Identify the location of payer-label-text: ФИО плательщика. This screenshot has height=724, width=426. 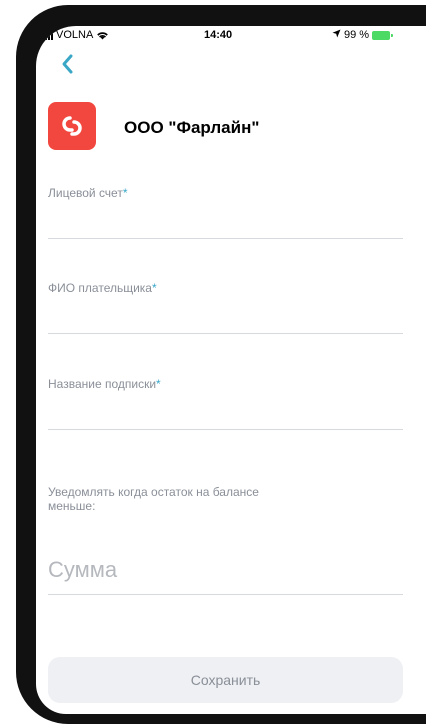
(100, 288).